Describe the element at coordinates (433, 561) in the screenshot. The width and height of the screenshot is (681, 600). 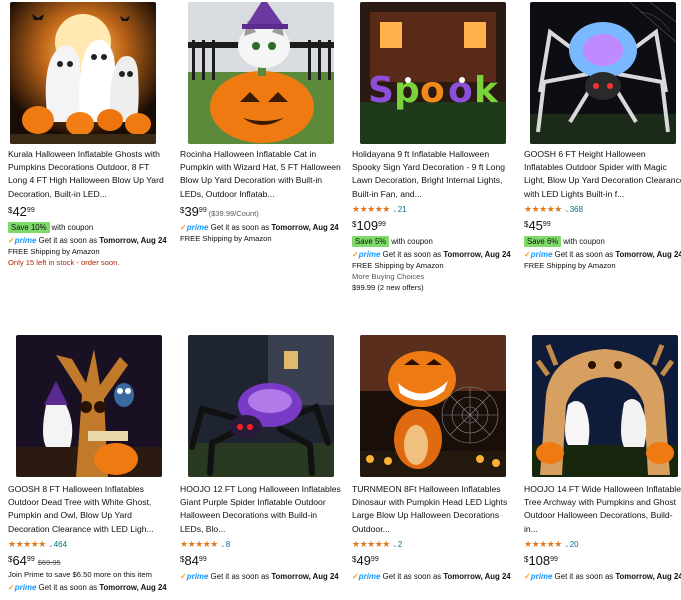
I see `product-price: $4999` at that location.